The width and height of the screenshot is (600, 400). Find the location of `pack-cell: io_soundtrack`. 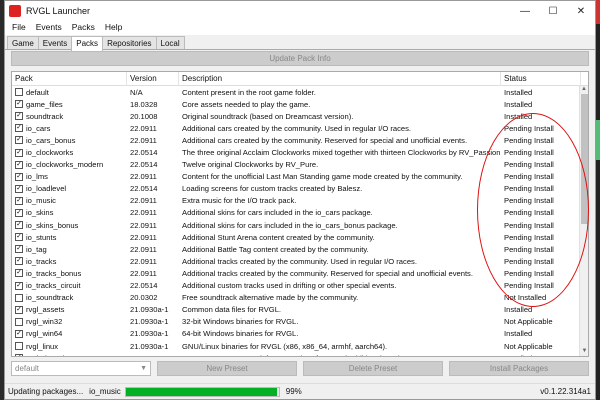

pack-cell: io_soundtrack is located at coordinates (69, 297).